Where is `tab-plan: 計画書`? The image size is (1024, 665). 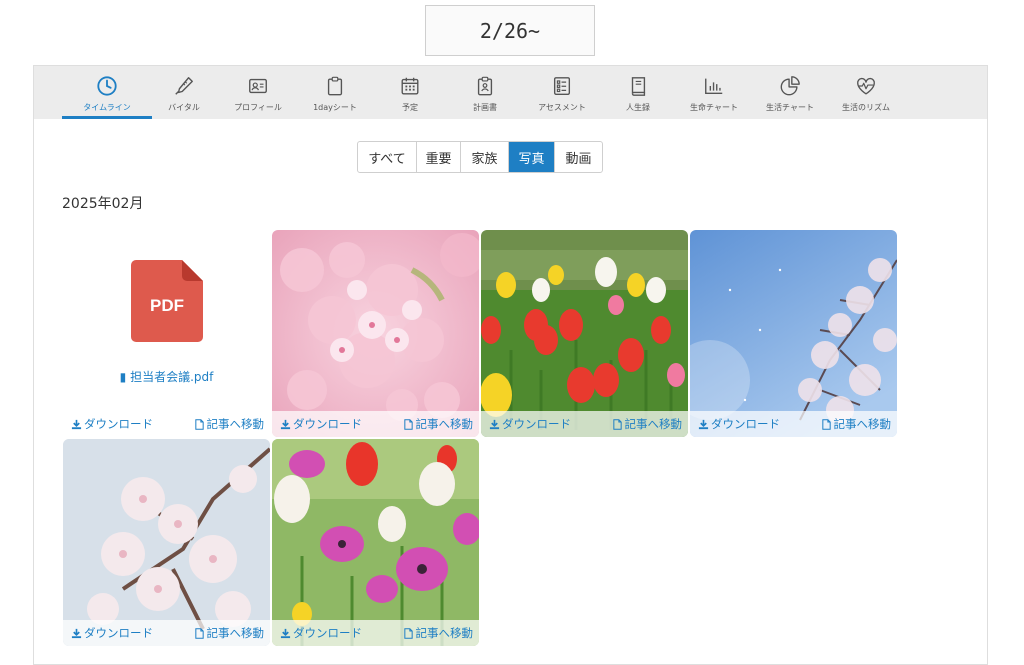 tab-plan: 計画書 is located at coordinates (485, 92).